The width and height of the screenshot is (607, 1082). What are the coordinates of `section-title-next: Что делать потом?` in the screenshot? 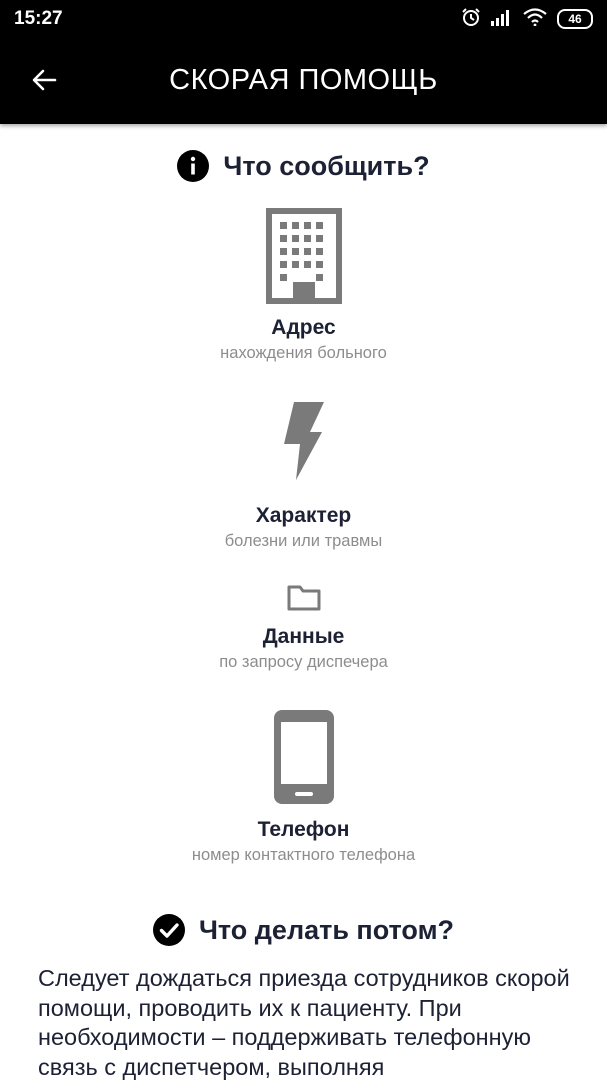 It's located at (326, 929).